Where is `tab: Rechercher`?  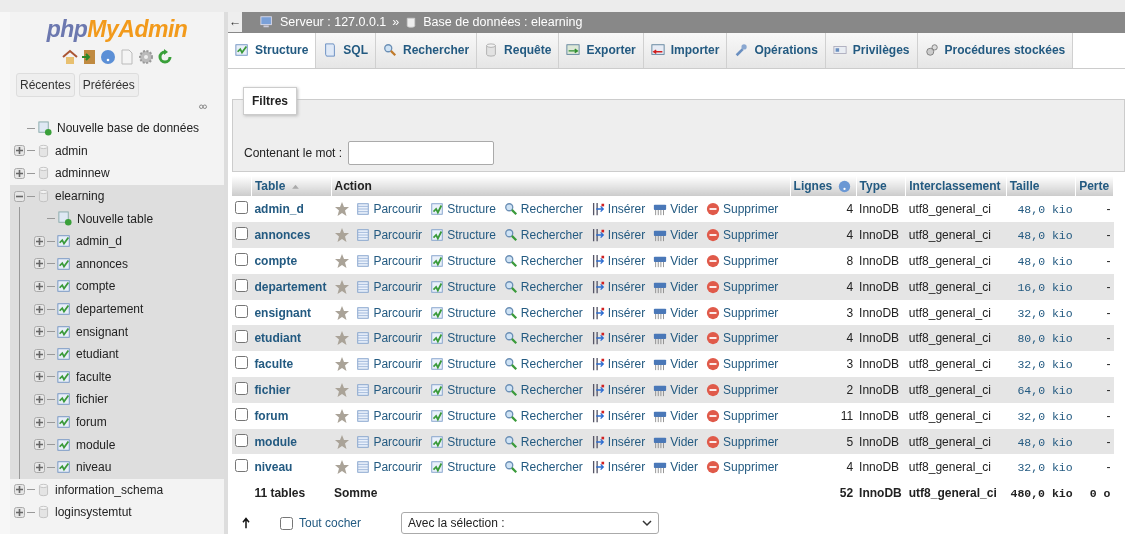 tab: Rechercher is located at coordinates (427, 50).